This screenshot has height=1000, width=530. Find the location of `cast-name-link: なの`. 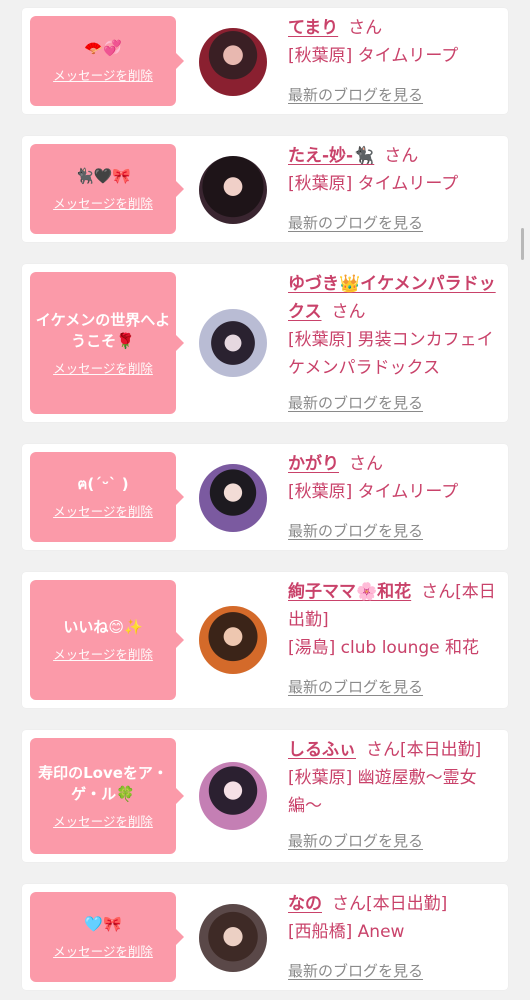

cast-name-link: なの is located at coordinates (305, 904).